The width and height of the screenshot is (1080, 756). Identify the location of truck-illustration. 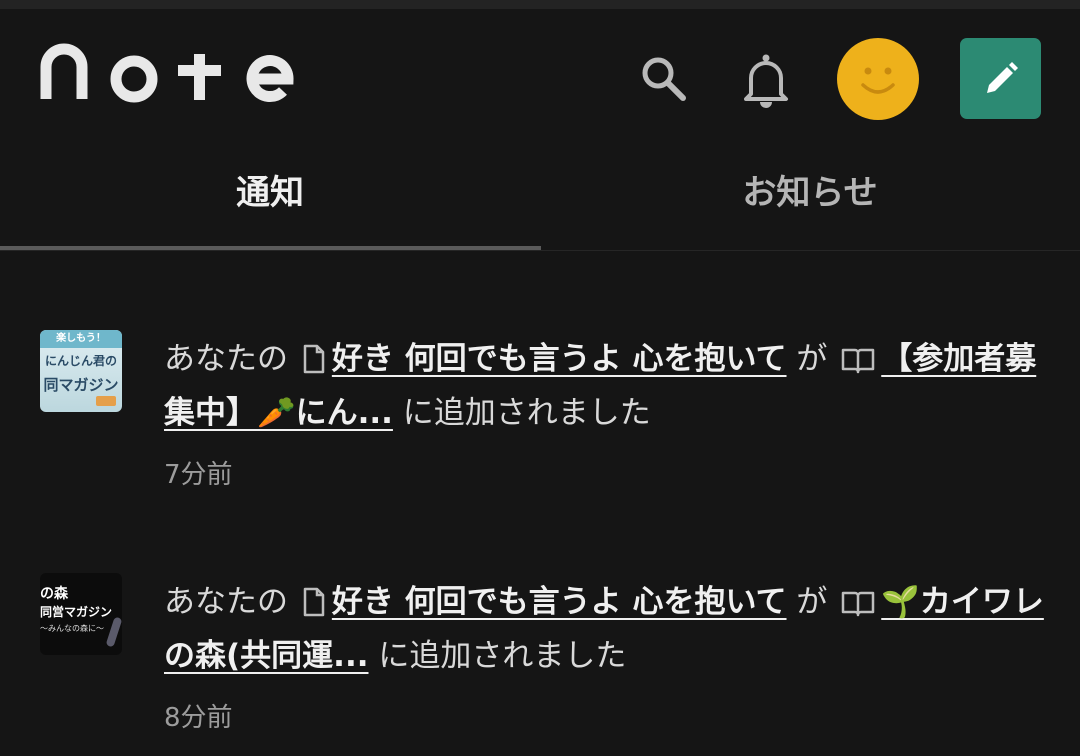
(106, 401).